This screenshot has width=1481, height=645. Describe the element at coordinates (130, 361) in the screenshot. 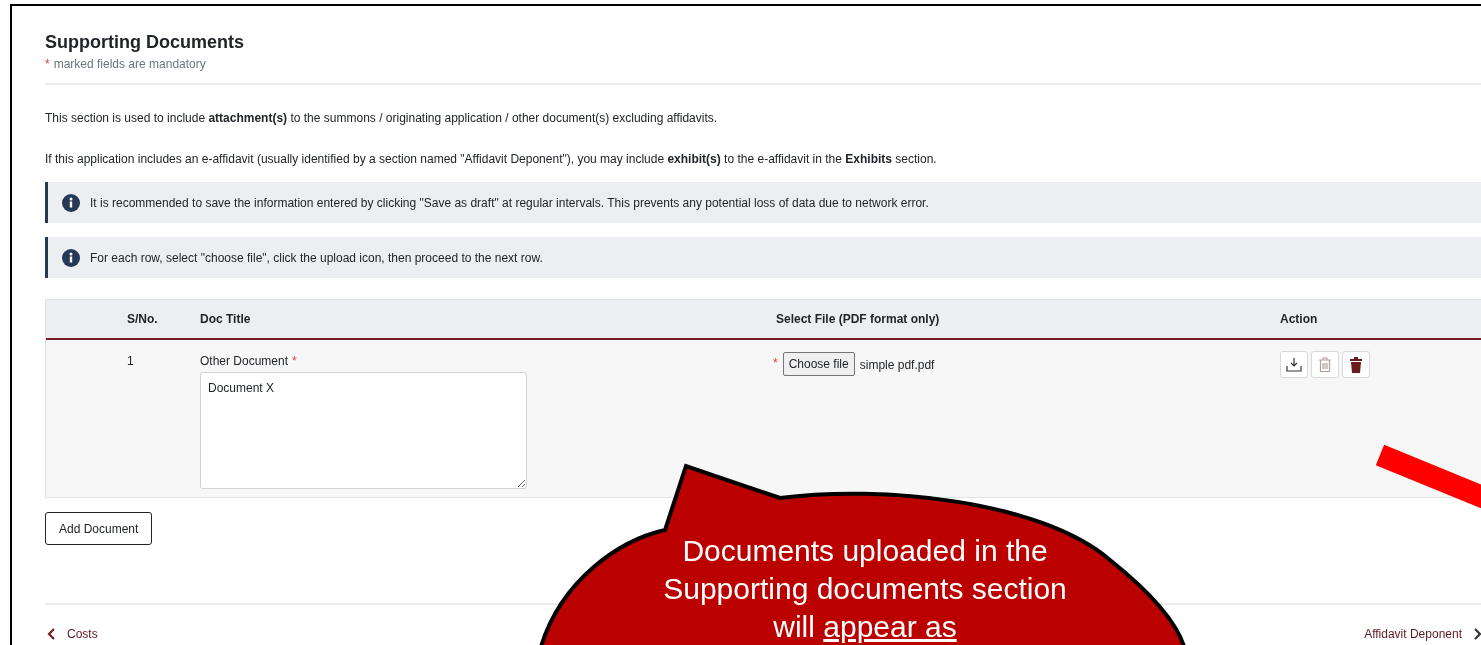

I see `row-number: 1` at that location.